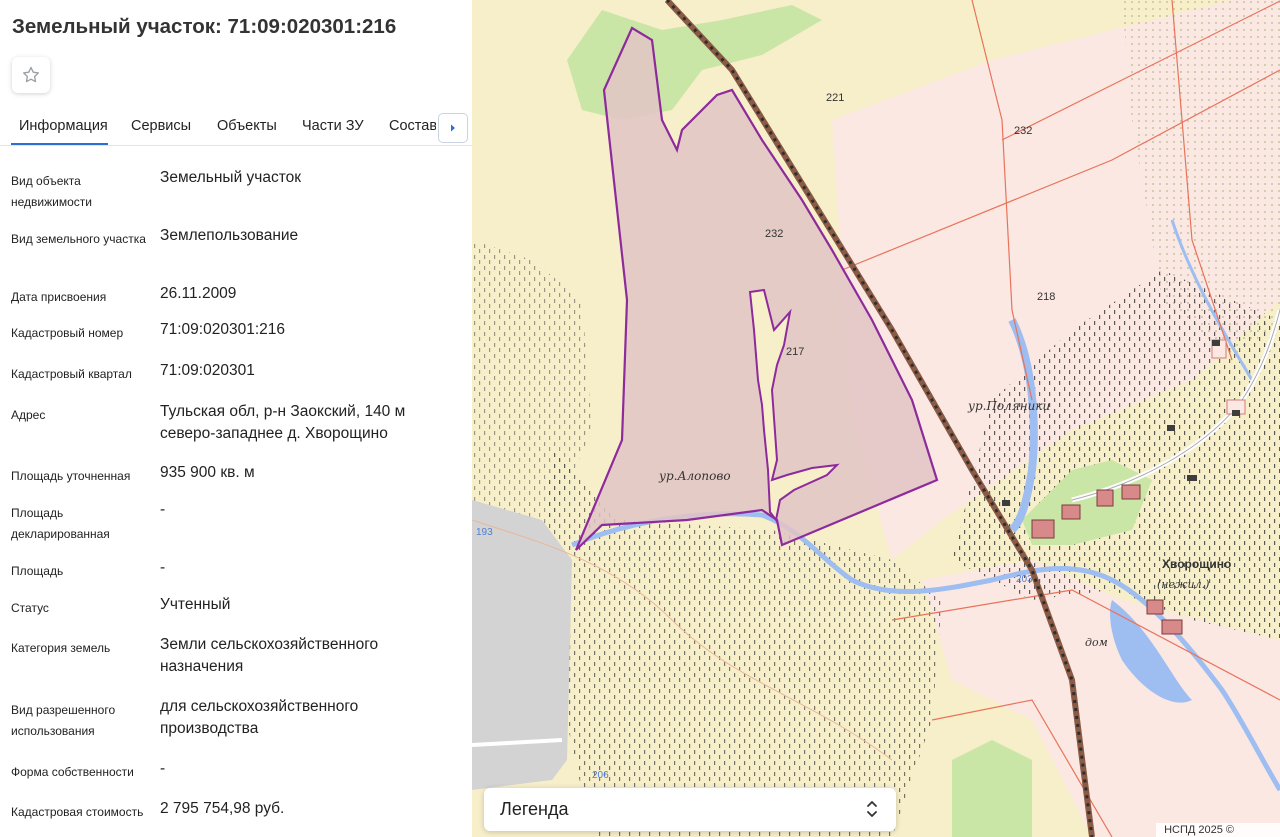  What do you see at coordinates (161, 126) in the screenshot?
I see `tab-services: Сервисы` at bounding box center [161, 126].